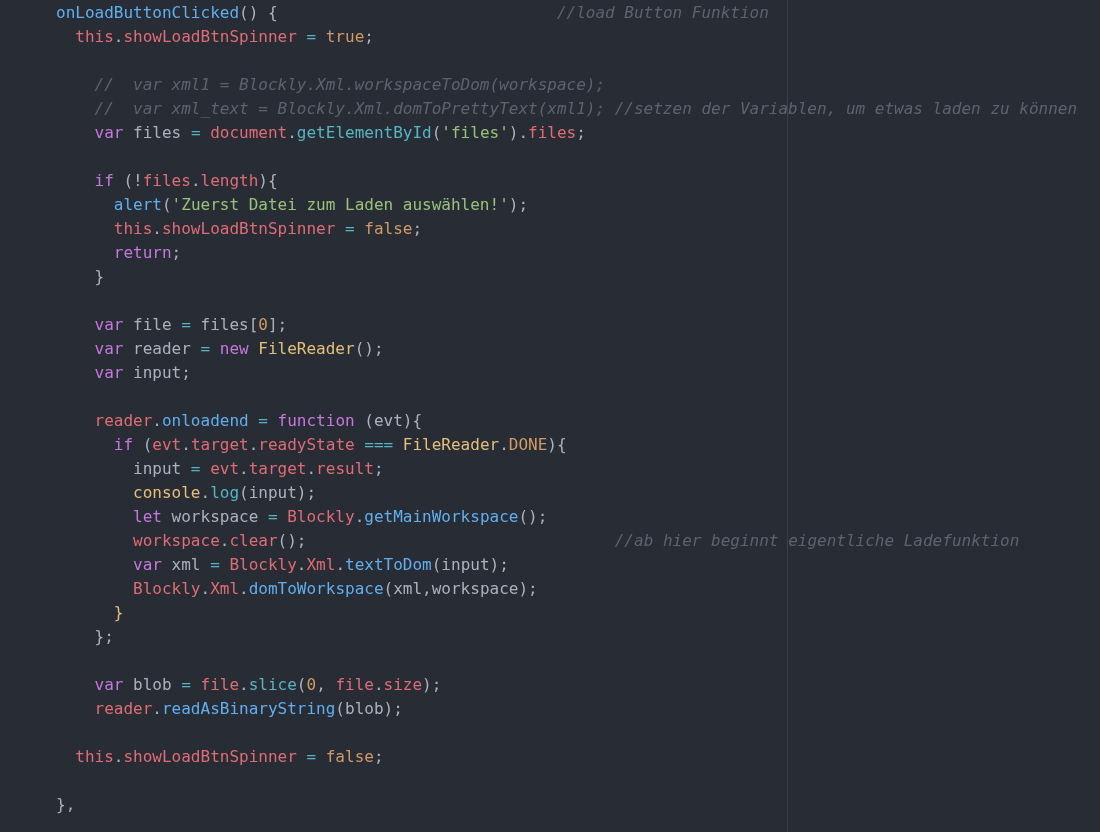  I want to click on code-line: var blob = file.slice(0, file.size);, so click(267, 685).